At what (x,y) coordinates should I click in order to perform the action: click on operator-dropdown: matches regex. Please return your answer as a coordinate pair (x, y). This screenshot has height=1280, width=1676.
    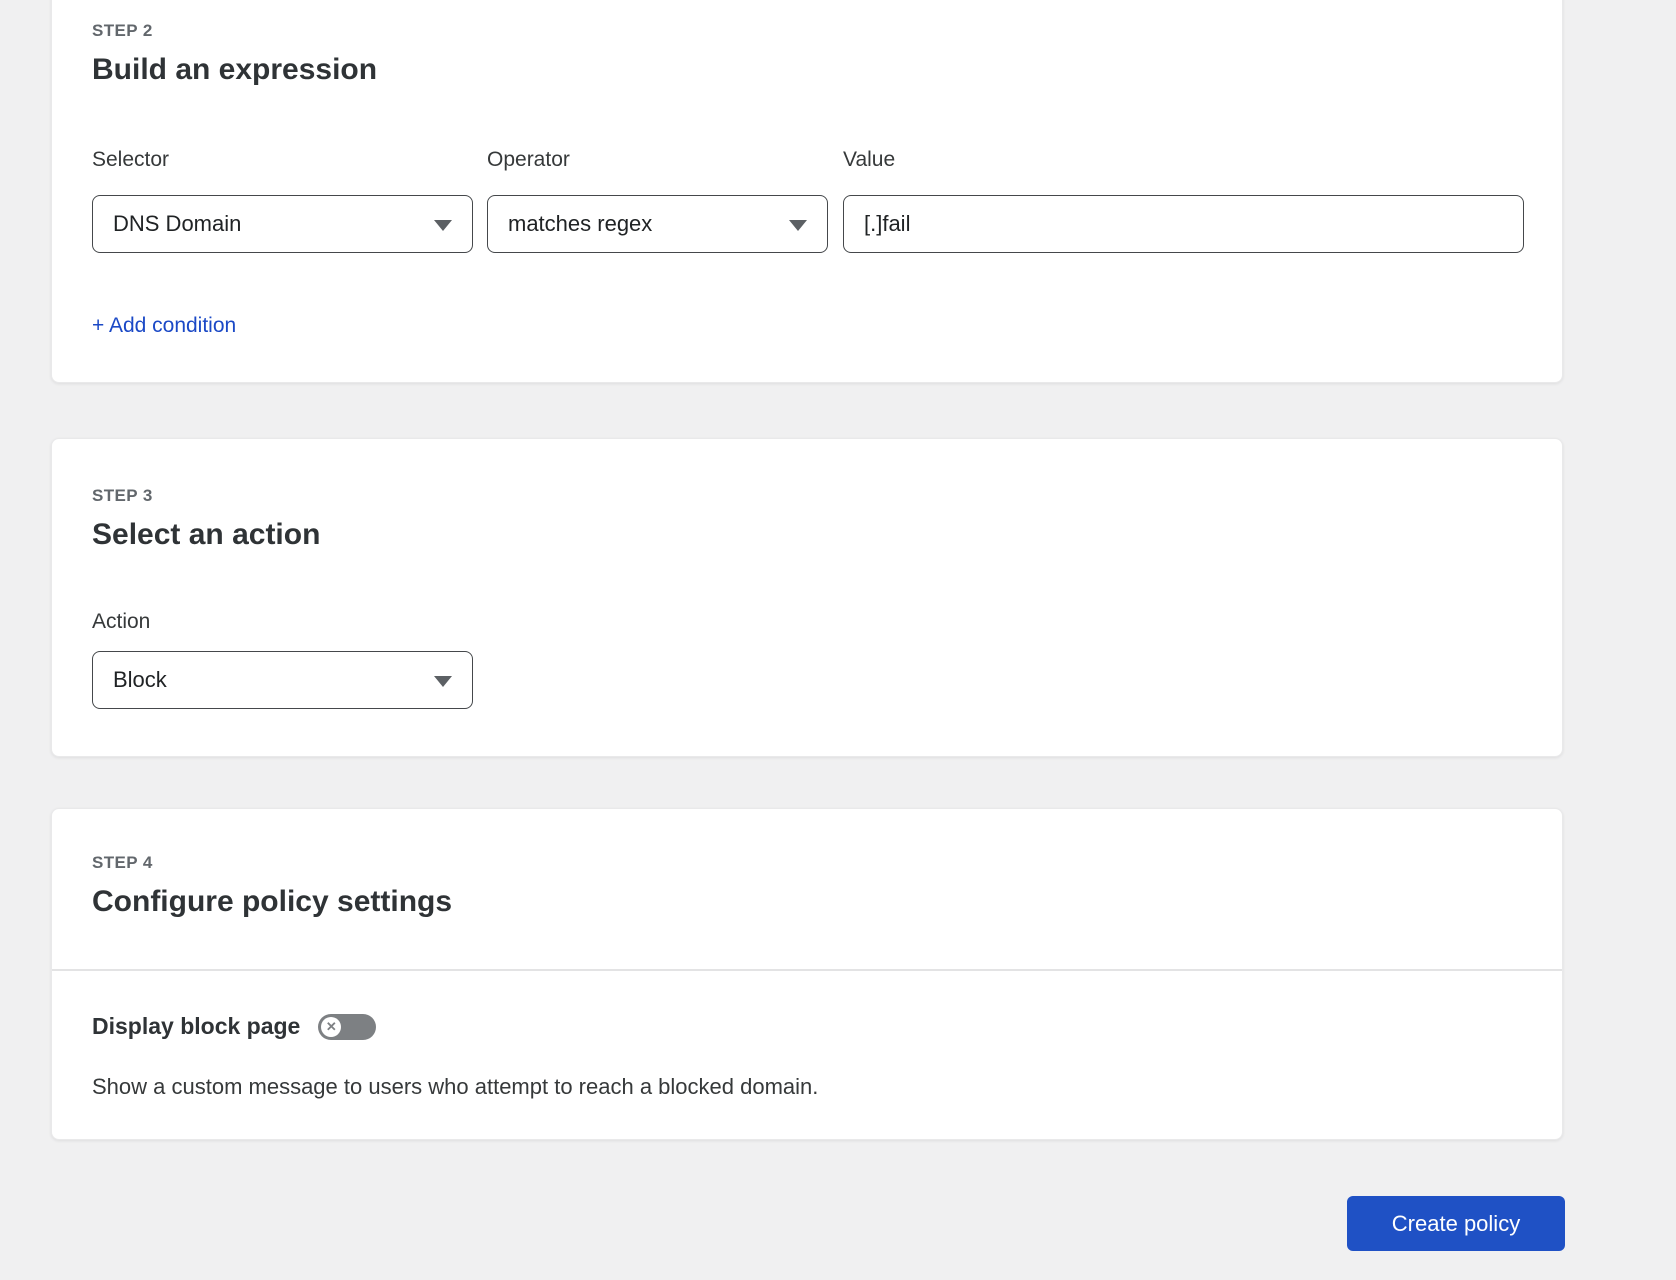
    Looking at the image, I should click on (657, 224).